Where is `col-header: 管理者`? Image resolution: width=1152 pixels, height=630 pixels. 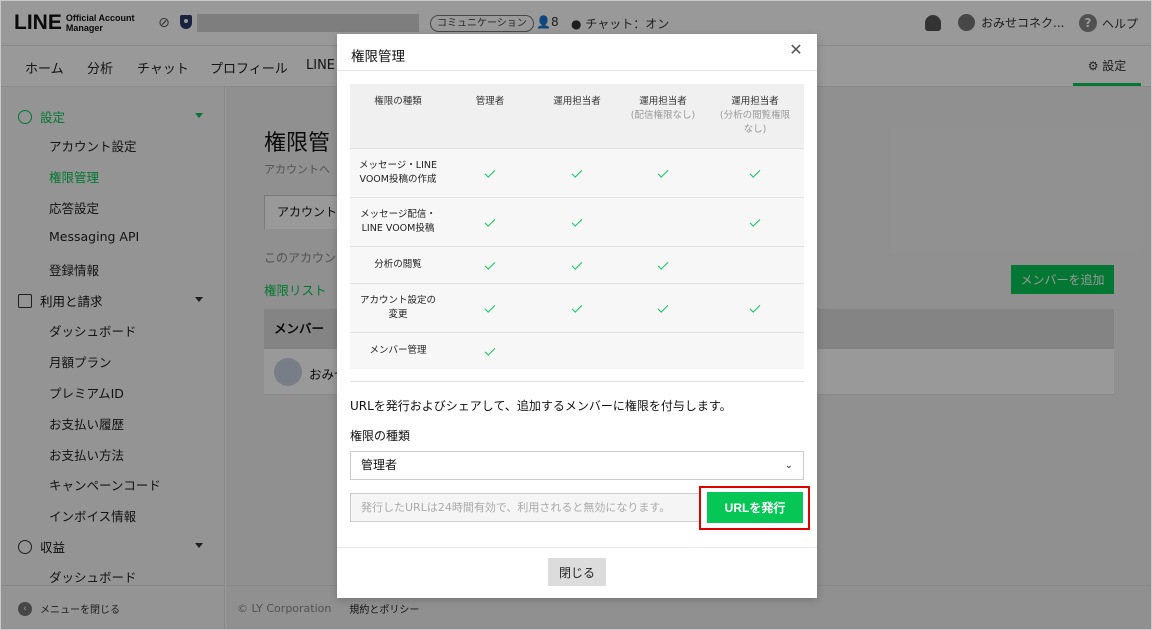
col-header: 管理者 is located at coordinates (490, 116).